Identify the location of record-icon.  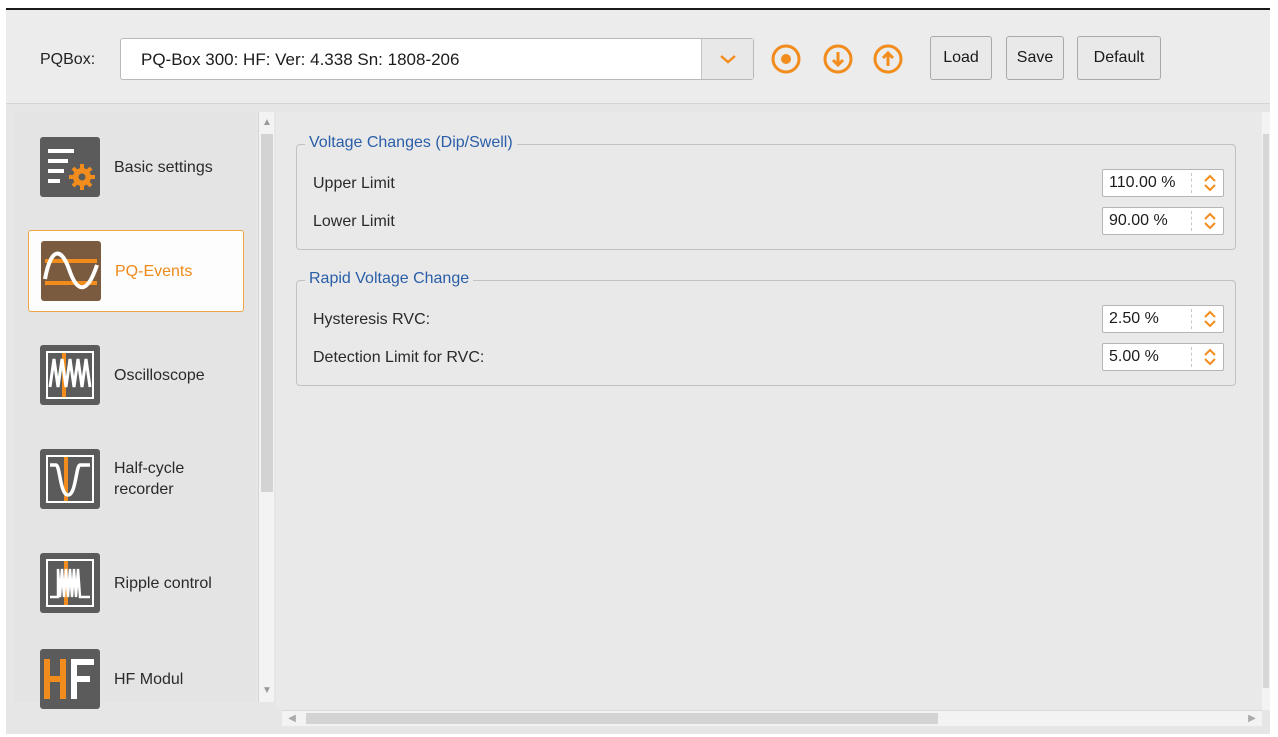
(786, 59).